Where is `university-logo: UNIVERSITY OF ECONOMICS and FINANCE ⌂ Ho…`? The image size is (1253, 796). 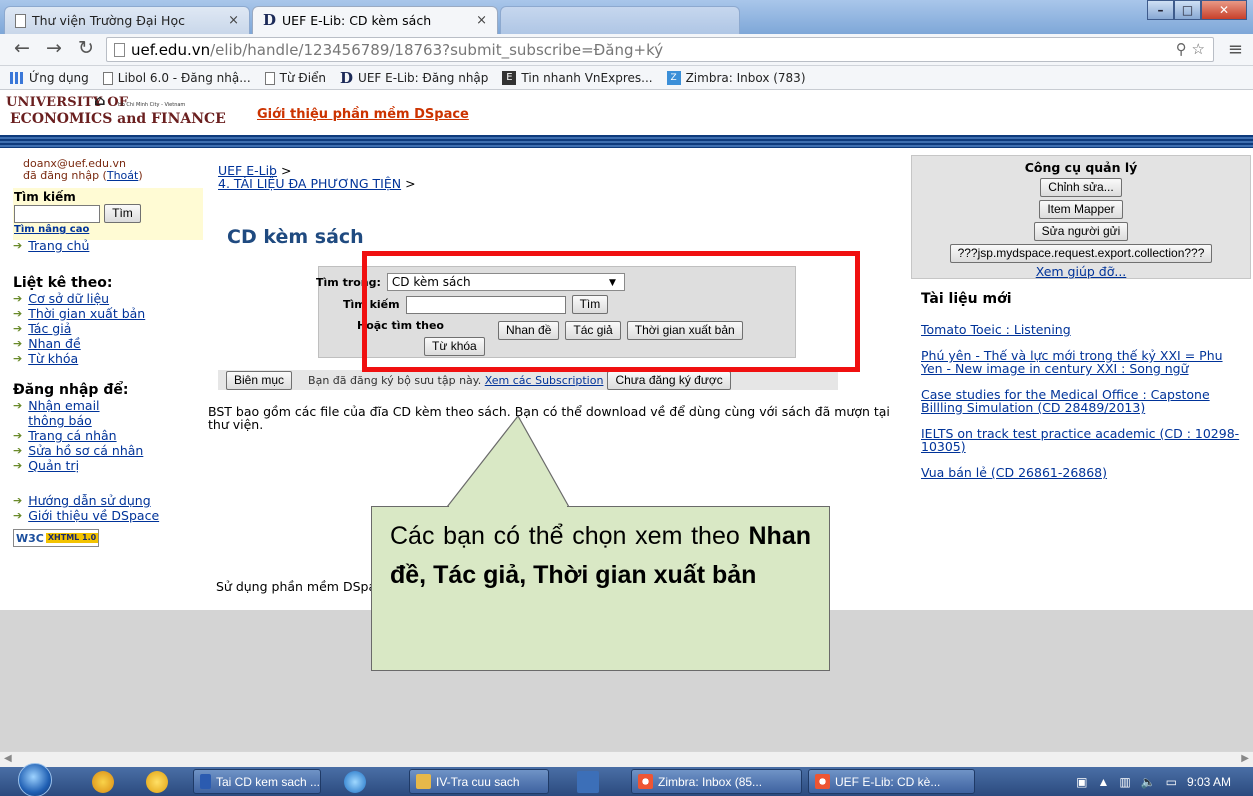
university-logo: UNIVERSITY OF ECONOMICS and FINANCE ⌂ Ho… is located at coordinates (116, 110).